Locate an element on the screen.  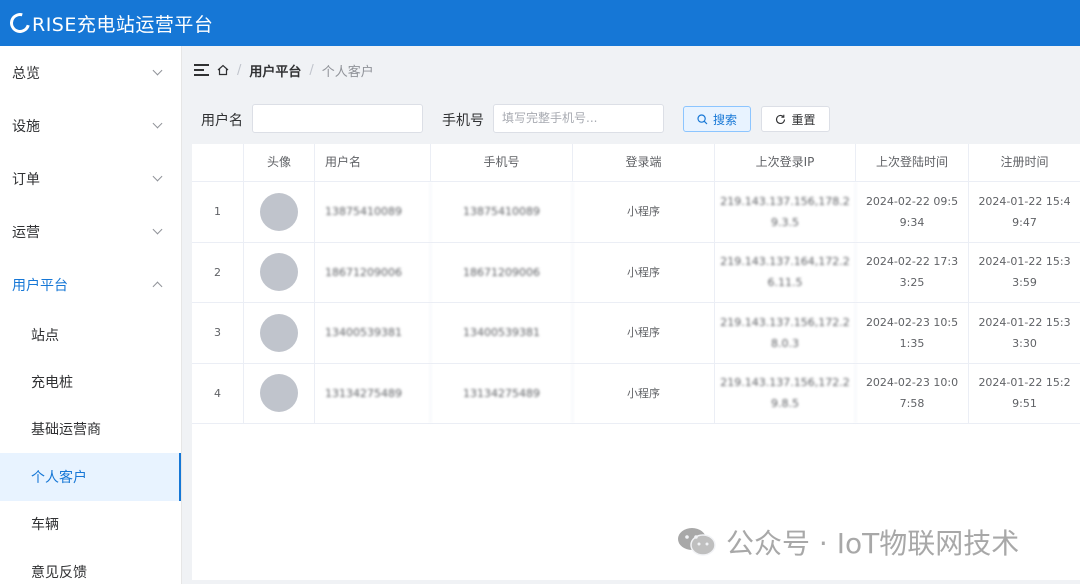
last-login-cell: 2024-02-23 10:0 7:58 is located at coordinates (912, 393).